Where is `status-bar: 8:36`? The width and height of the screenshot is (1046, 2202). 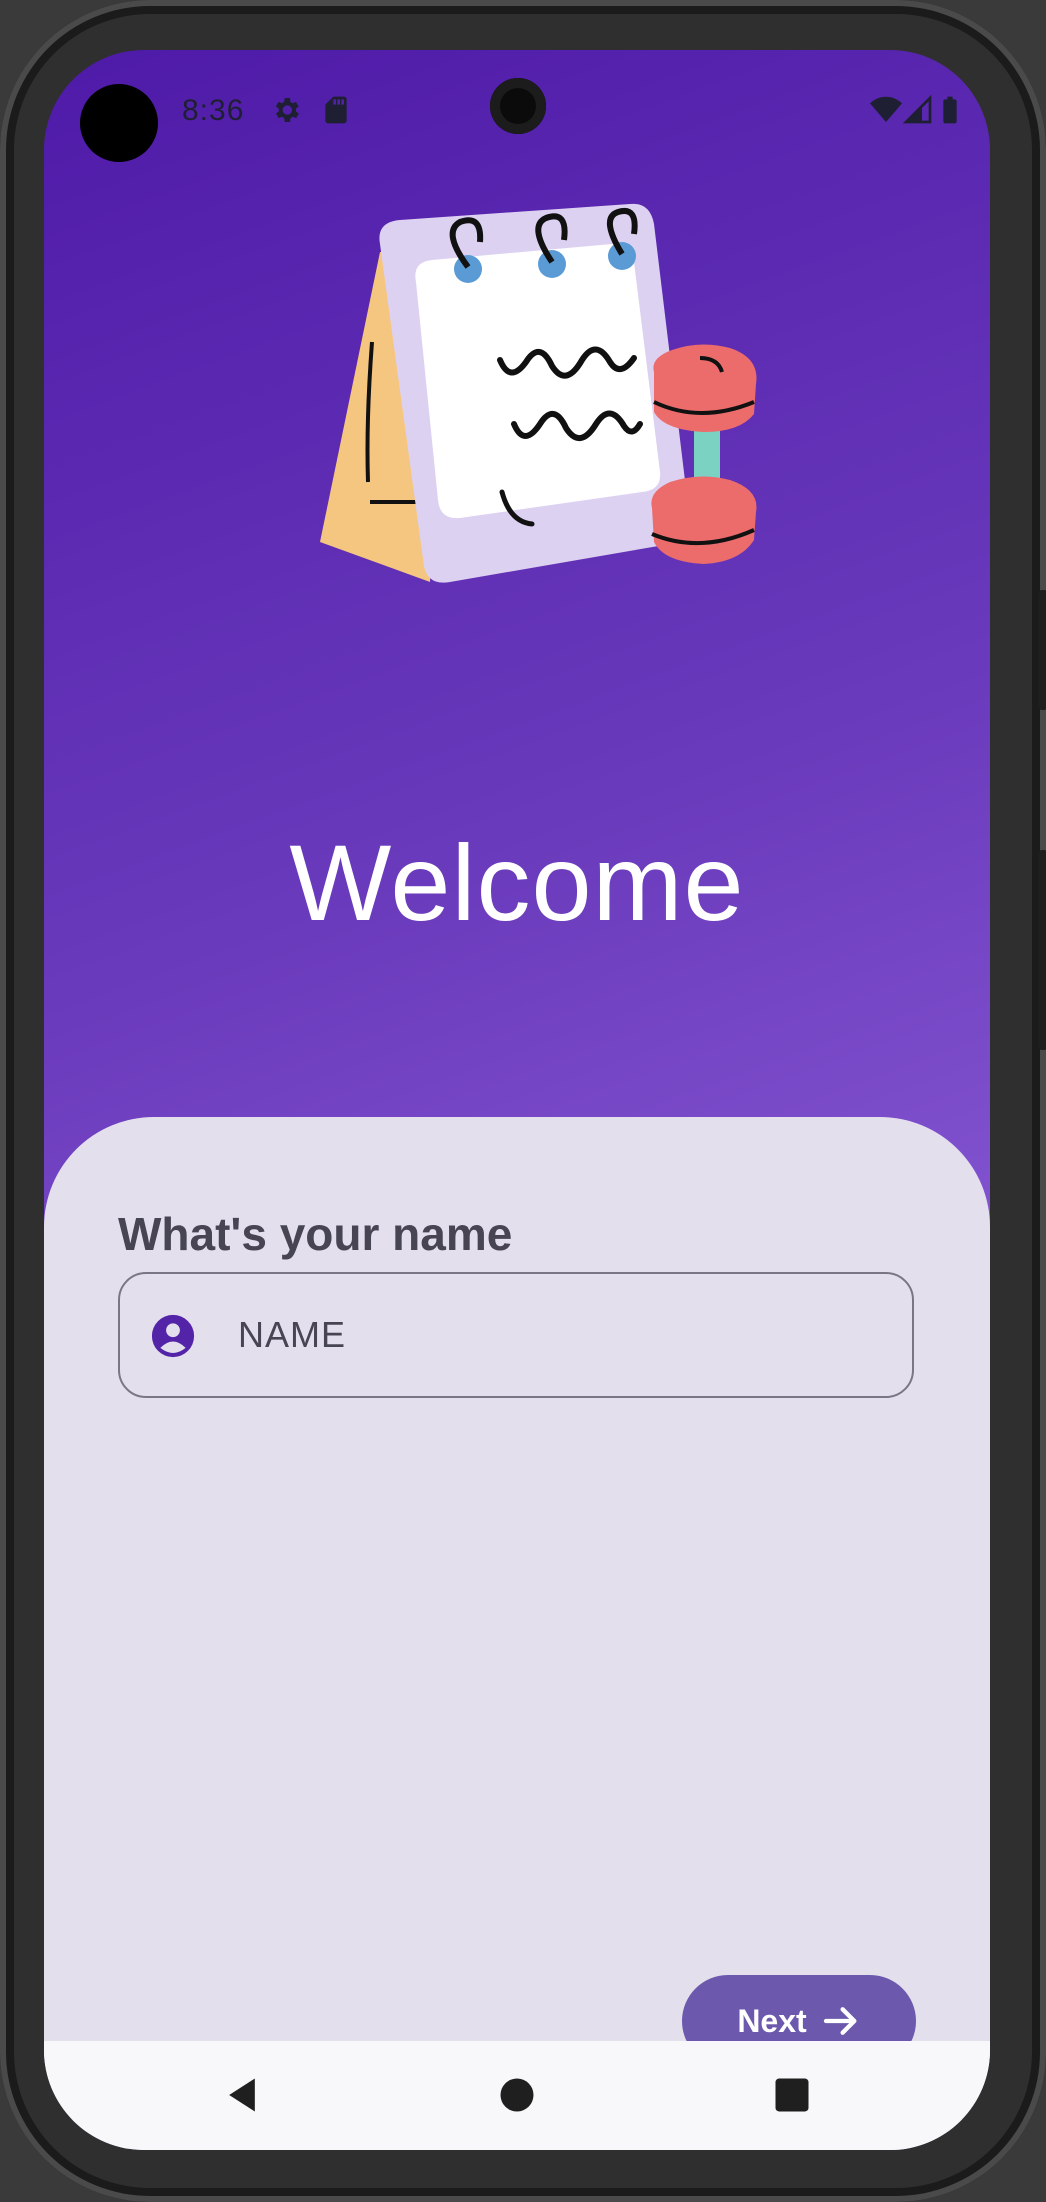 status-bar: 8:36 is located at coordinates (517, 110).